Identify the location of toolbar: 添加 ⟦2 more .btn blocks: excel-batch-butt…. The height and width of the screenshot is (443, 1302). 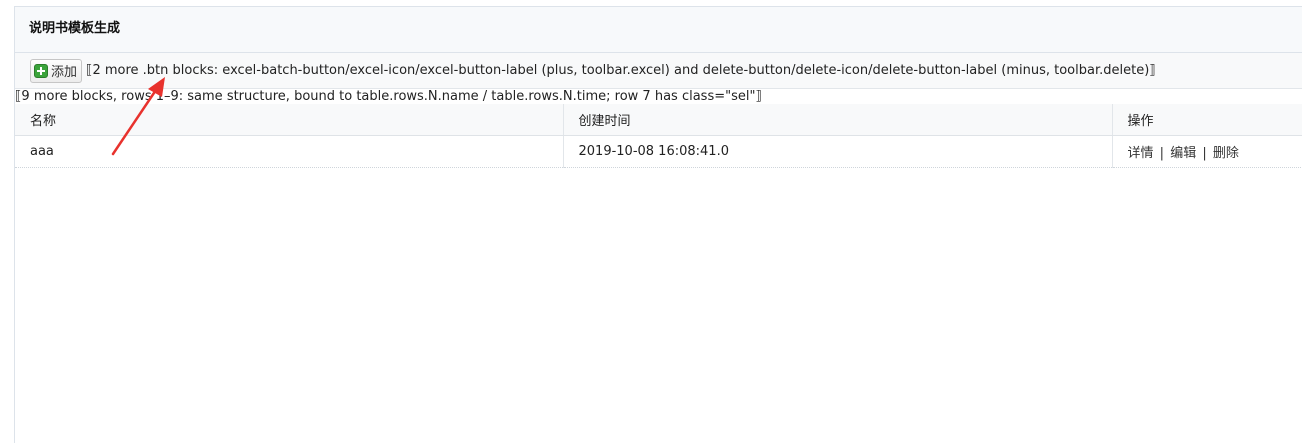
(658, 71).